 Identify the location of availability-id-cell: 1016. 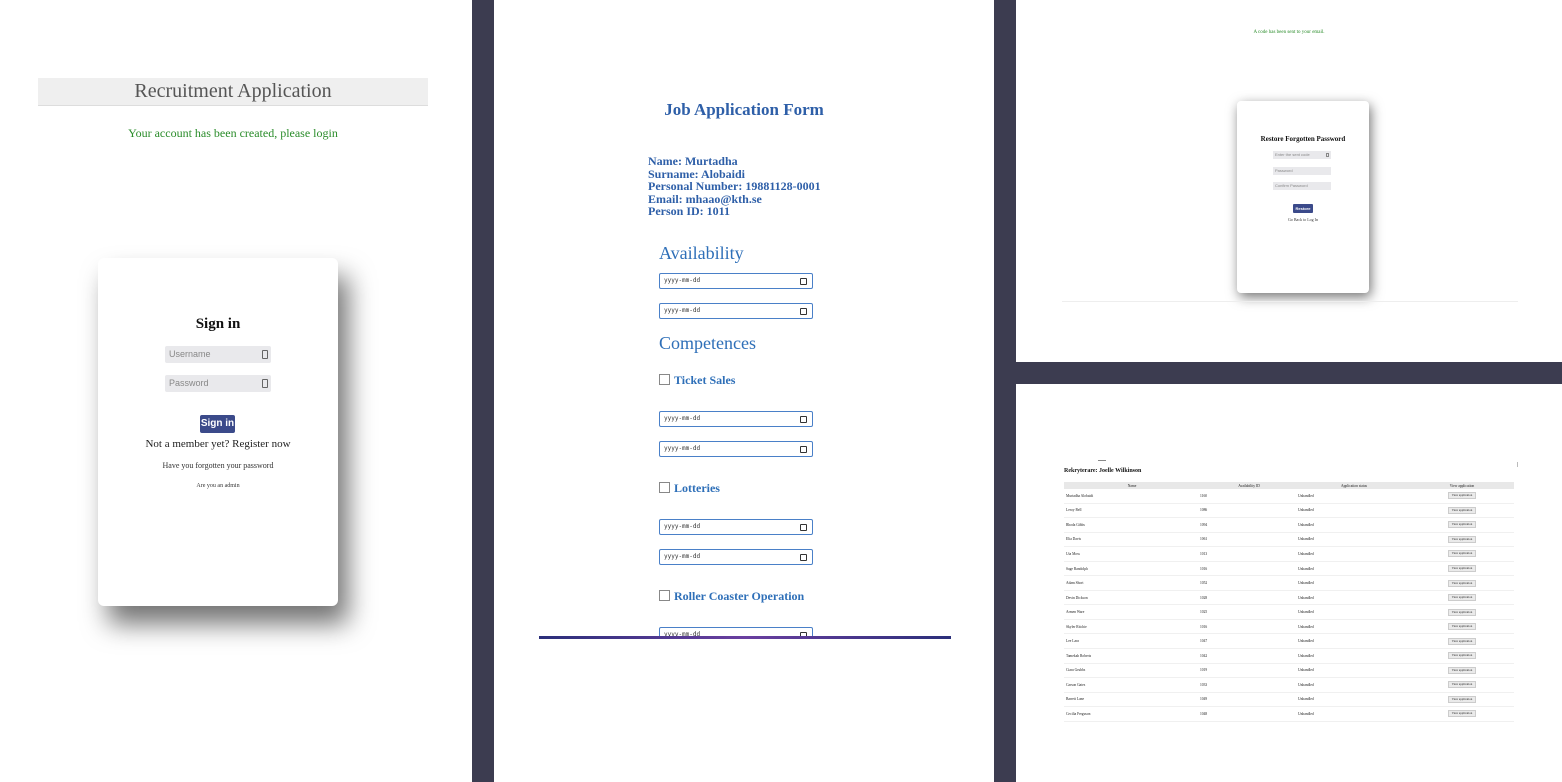
(1249, 627).